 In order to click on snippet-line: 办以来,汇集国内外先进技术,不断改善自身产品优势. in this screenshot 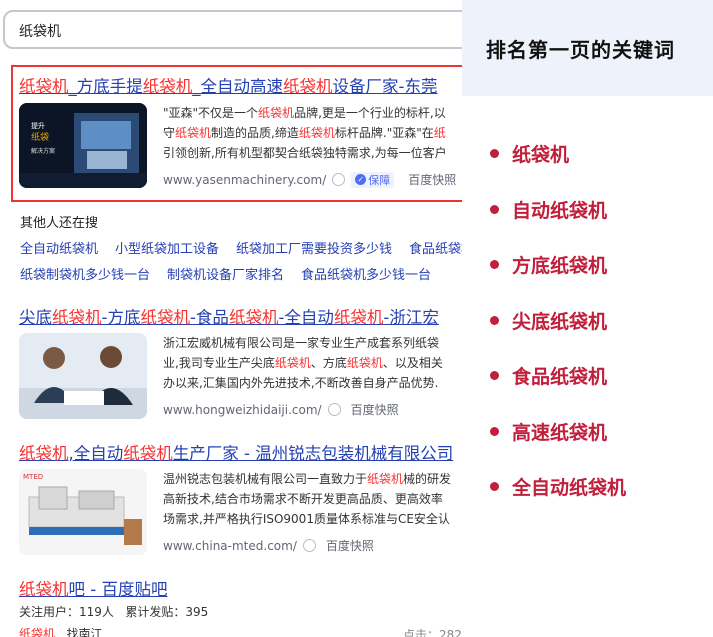, I will do `click(303, 383)`.